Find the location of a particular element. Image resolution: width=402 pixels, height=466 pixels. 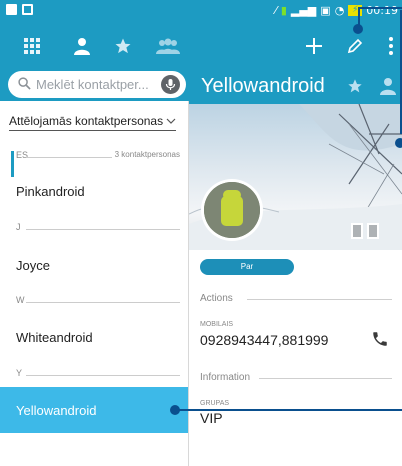

app-toolbar is located at coordinates (201, 46).